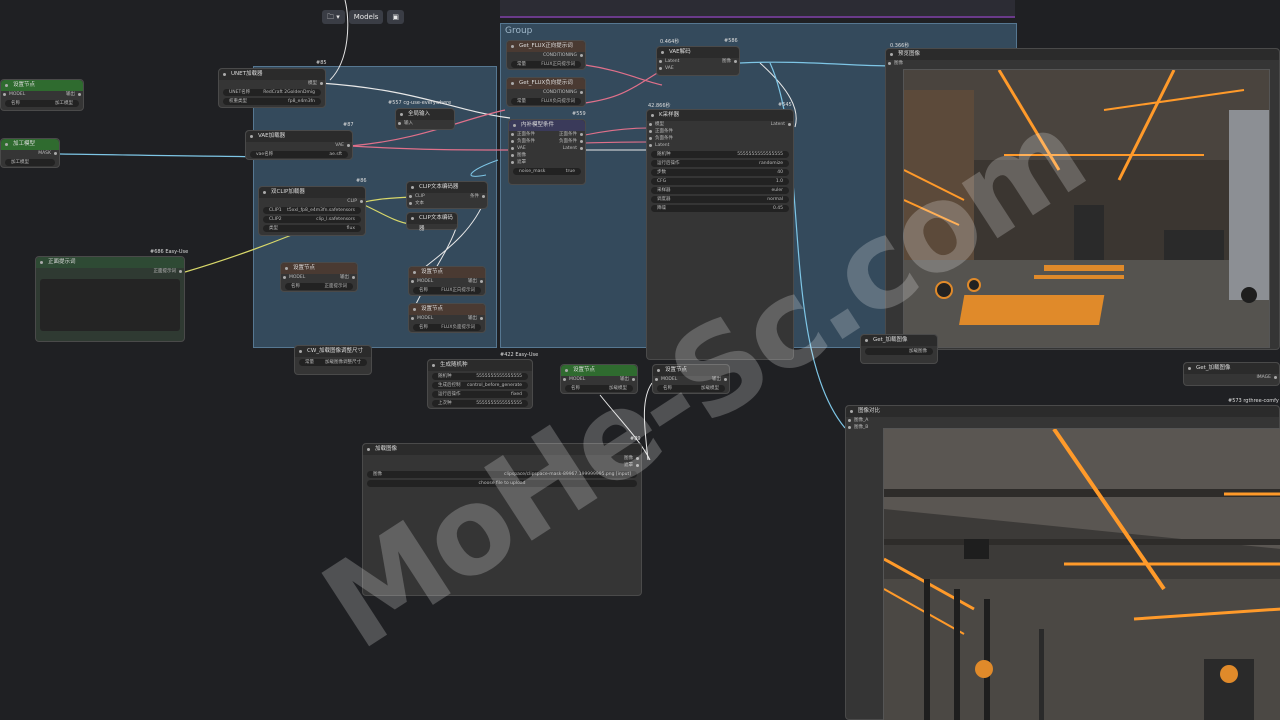 This screenshot has height=720, width=1280. What do you see at coordinates (30, 162) in the screenshot?
I see `node-widget: 加工模型` at bounding box center [30, 162].